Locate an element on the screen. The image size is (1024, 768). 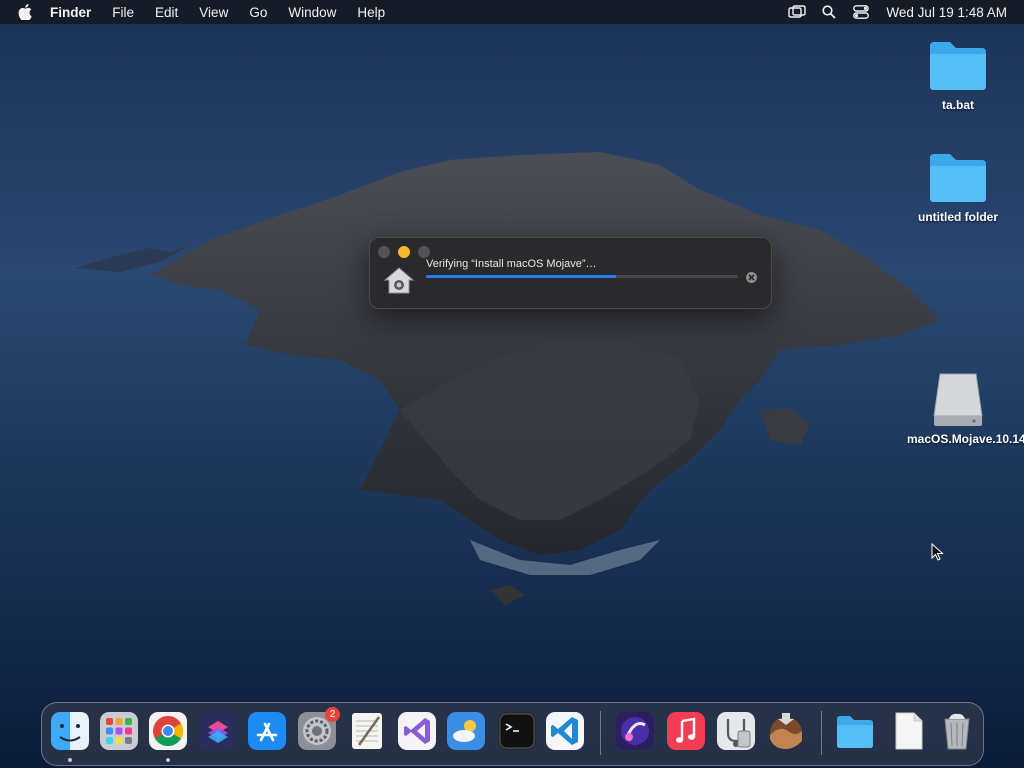
shortcuts-icon is located at coordinates (218, 731).